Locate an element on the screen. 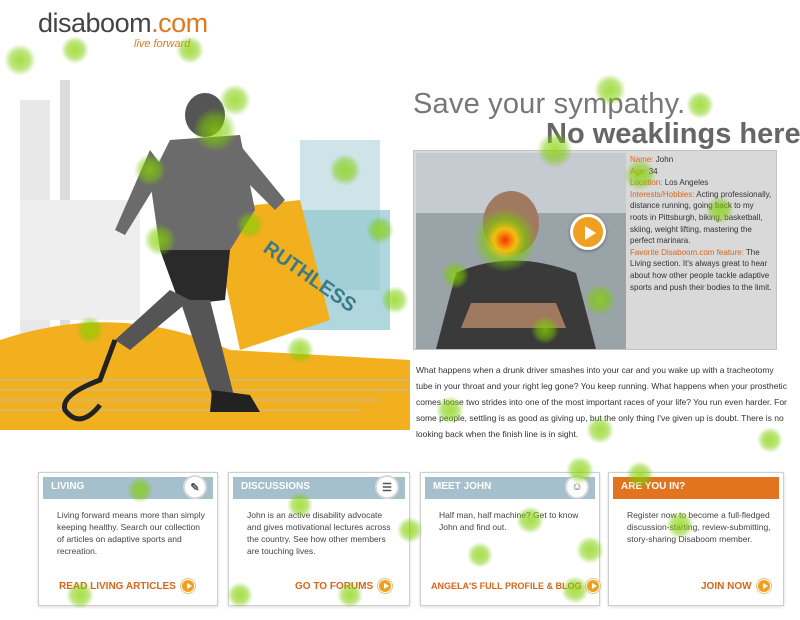 This screenshot has height=620, width=800. card-living-header: LIVING ✎ is located at coordinates (128, 487).